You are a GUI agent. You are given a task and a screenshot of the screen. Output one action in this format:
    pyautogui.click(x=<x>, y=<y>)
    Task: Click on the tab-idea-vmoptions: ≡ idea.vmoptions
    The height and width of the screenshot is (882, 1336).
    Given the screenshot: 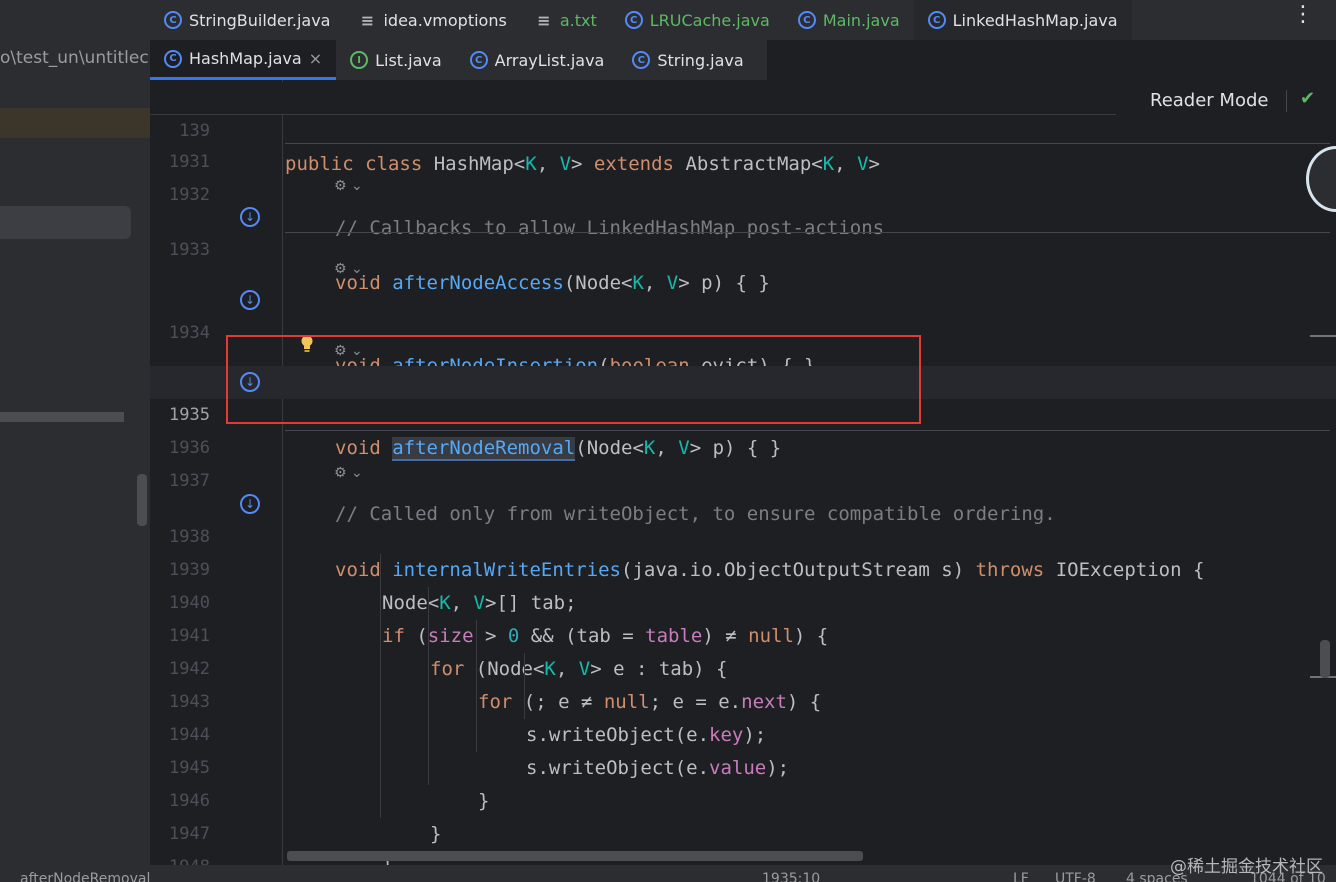 What is the action you would take?
    pyautogui.click(x=432, y=20)
    